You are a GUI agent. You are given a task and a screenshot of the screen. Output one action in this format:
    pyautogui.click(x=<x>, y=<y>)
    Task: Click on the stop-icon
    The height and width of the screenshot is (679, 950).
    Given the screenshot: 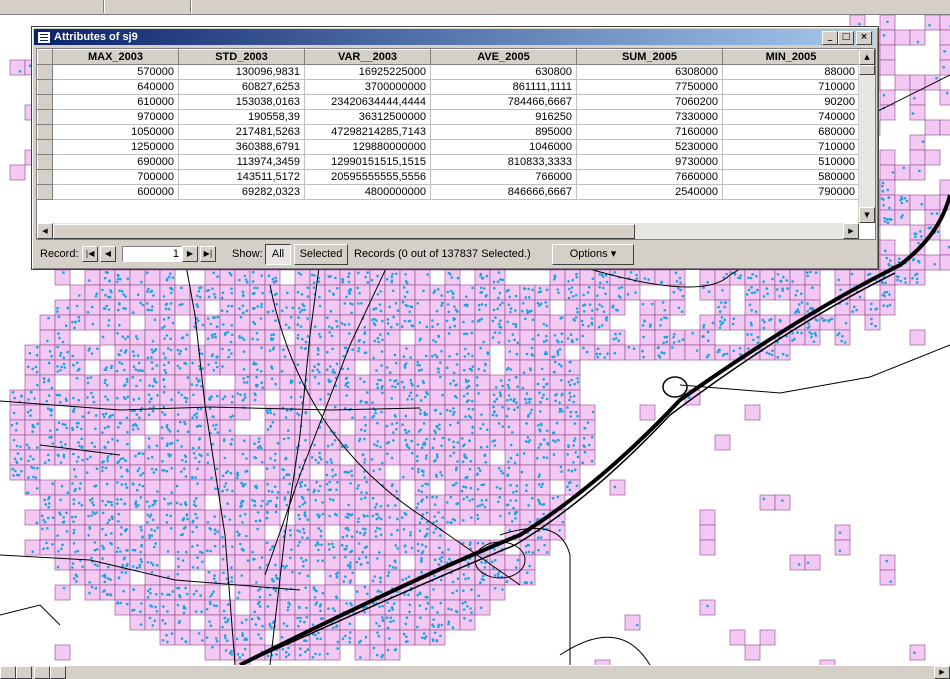 What is the action you would take?
    pyautogui.click(x=137, y=7)
    